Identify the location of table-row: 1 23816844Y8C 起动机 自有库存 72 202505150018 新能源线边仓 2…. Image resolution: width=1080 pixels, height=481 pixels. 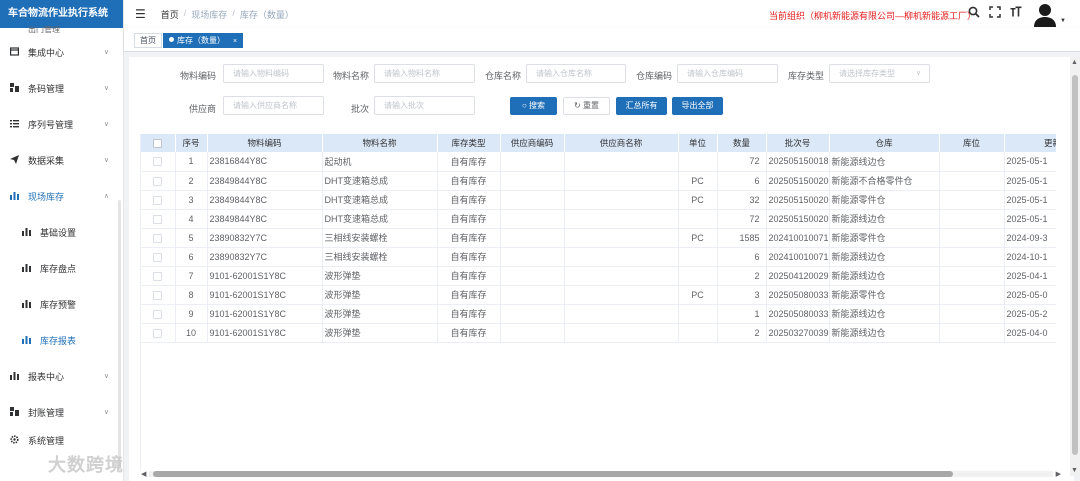
(598, 162).